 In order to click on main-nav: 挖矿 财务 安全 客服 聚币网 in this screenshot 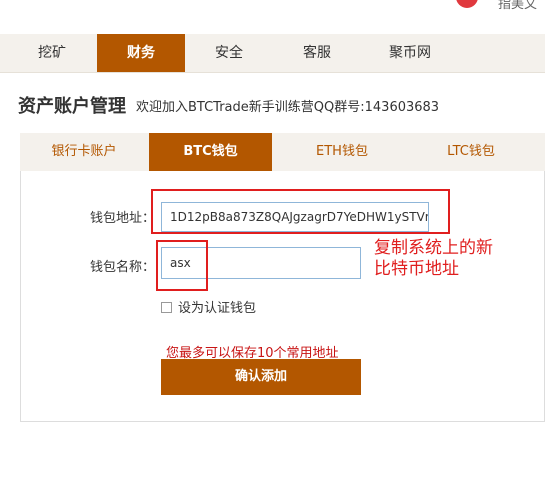, I will do `click(272, 53)`.